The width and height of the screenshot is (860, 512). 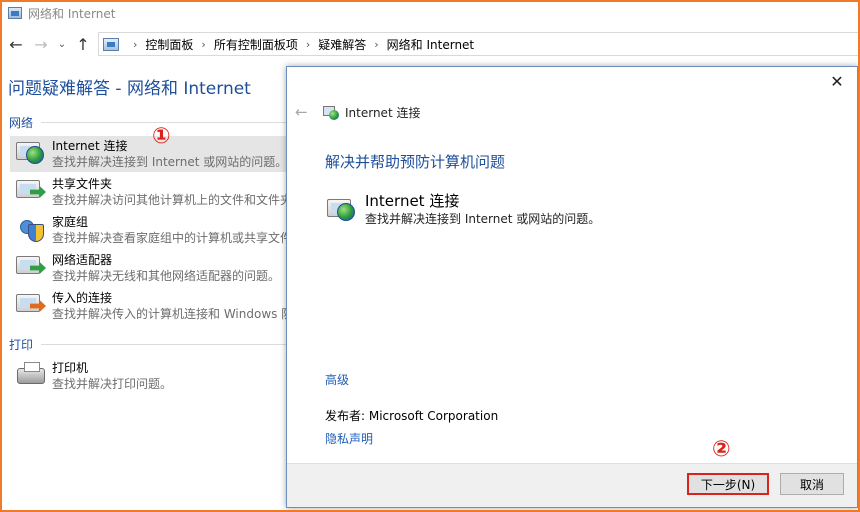 I want to click on breadcrumb-control-panel: 控制面板, so click(x=169, y=44).